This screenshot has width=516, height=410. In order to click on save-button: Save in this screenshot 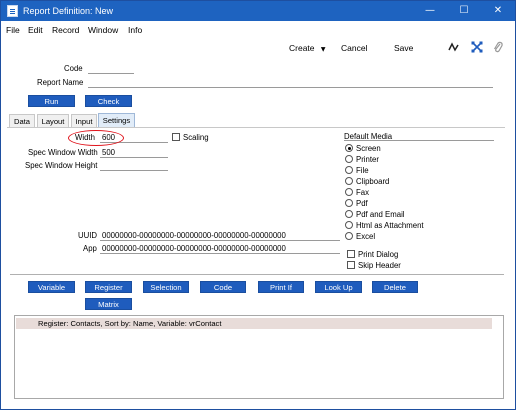, I will do `click(403, 48)`.